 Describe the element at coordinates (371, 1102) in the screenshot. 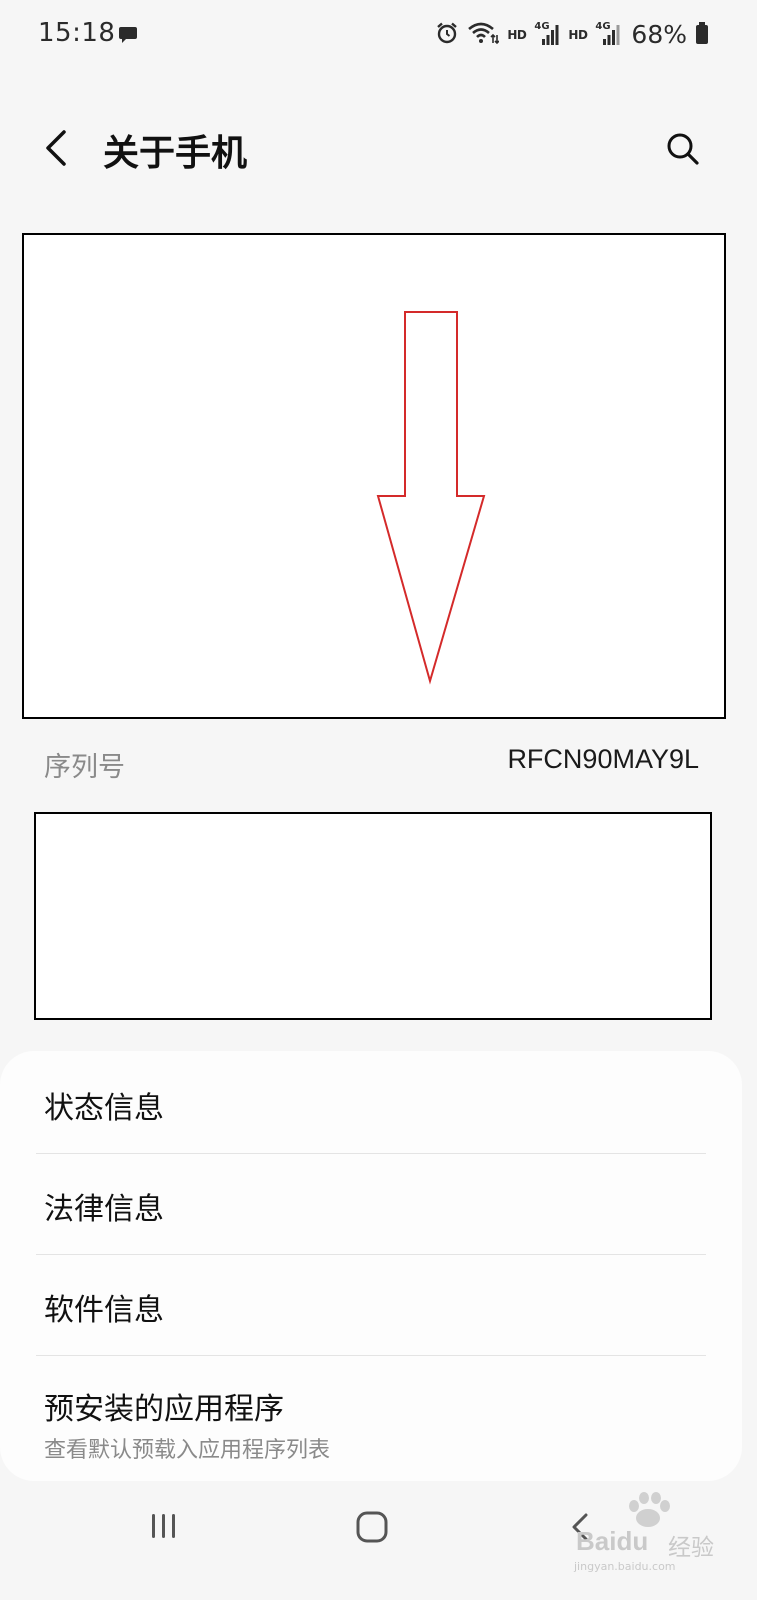

I see `menu-item-status-info: 状态信息` at that location.